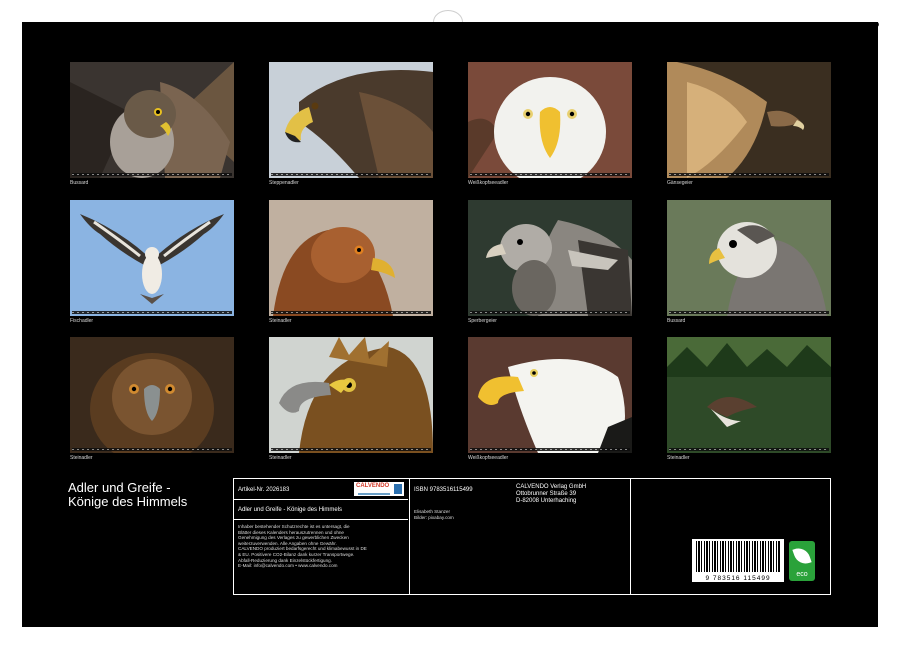 The image size is (899, 648). Describe the element at coordinates (801, 556) in the screenshot. I see `leaf-icon` at that location.